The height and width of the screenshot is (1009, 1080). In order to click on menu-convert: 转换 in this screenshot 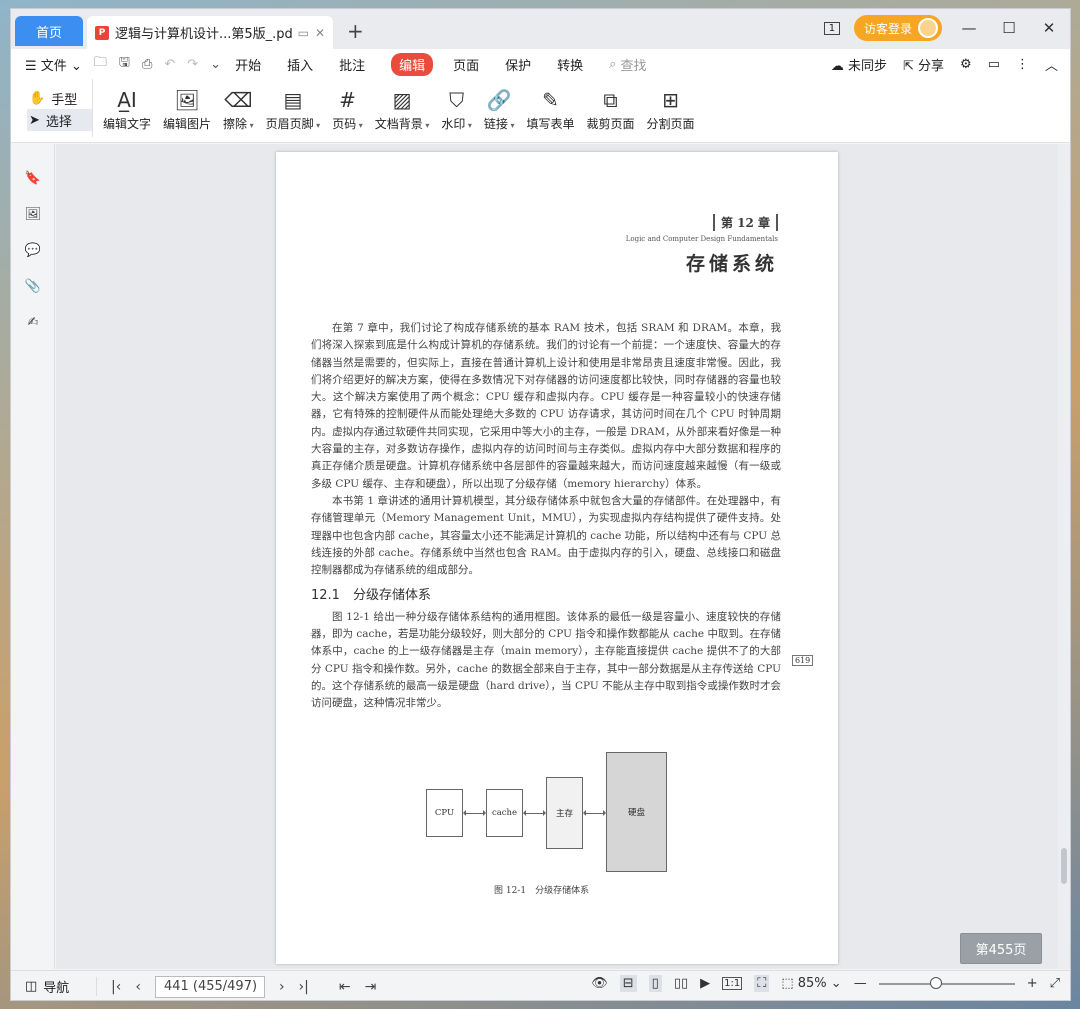, I will do `click(570, 64)`.